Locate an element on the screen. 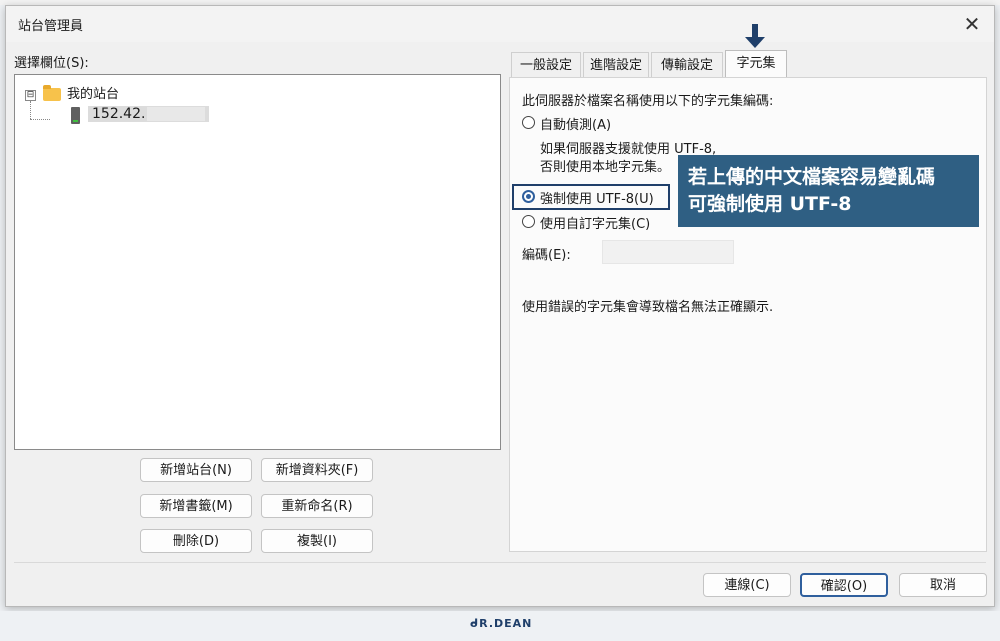  tab-transfer: 傳輸設定 is located at coordinates (687, 65).